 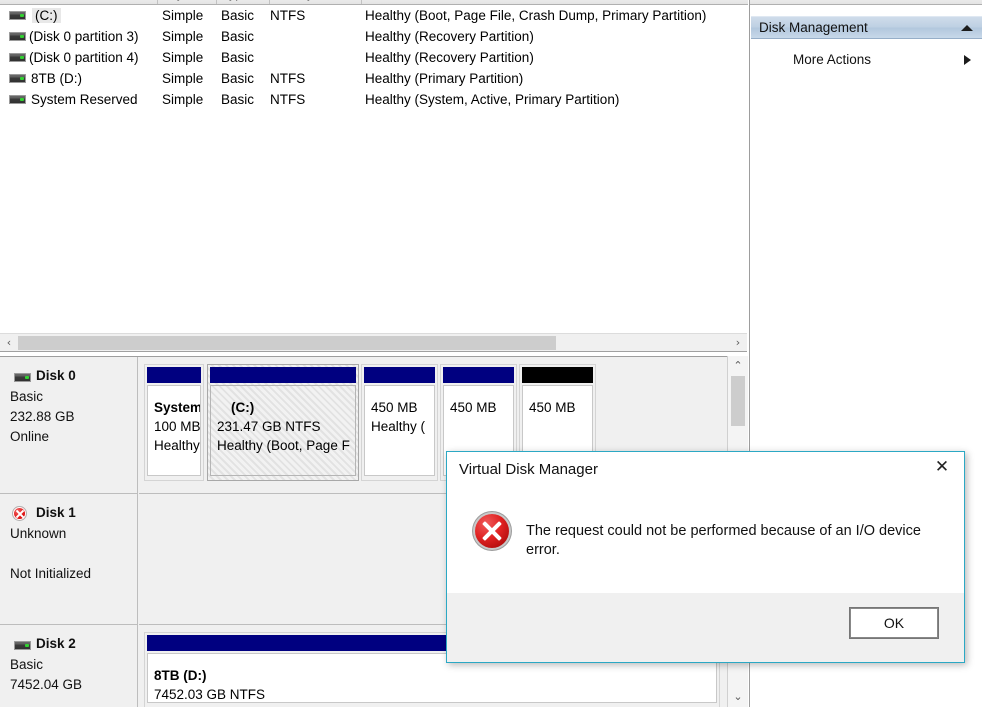 I want to click on disk-title: Disk 2, so click(x=73, y=643).